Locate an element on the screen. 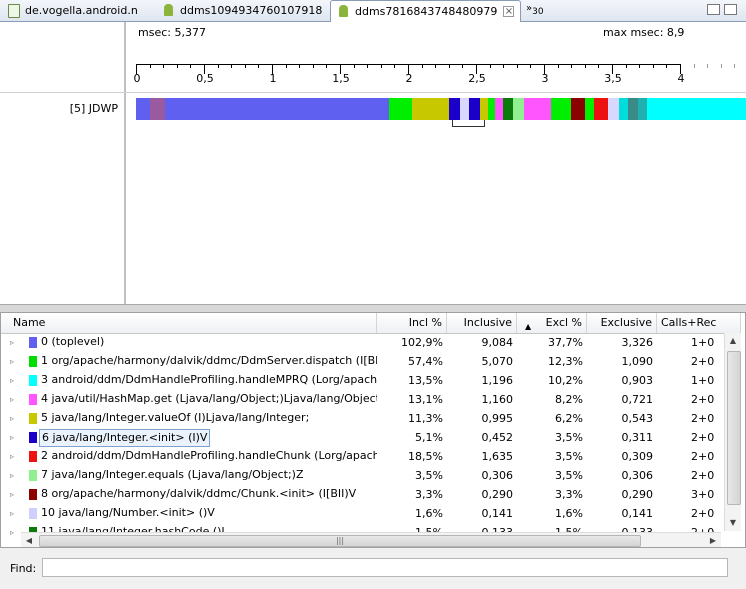 The image size is (746, 589). incl-pct-cell: 11,3% is located at coordinates (425, 418).